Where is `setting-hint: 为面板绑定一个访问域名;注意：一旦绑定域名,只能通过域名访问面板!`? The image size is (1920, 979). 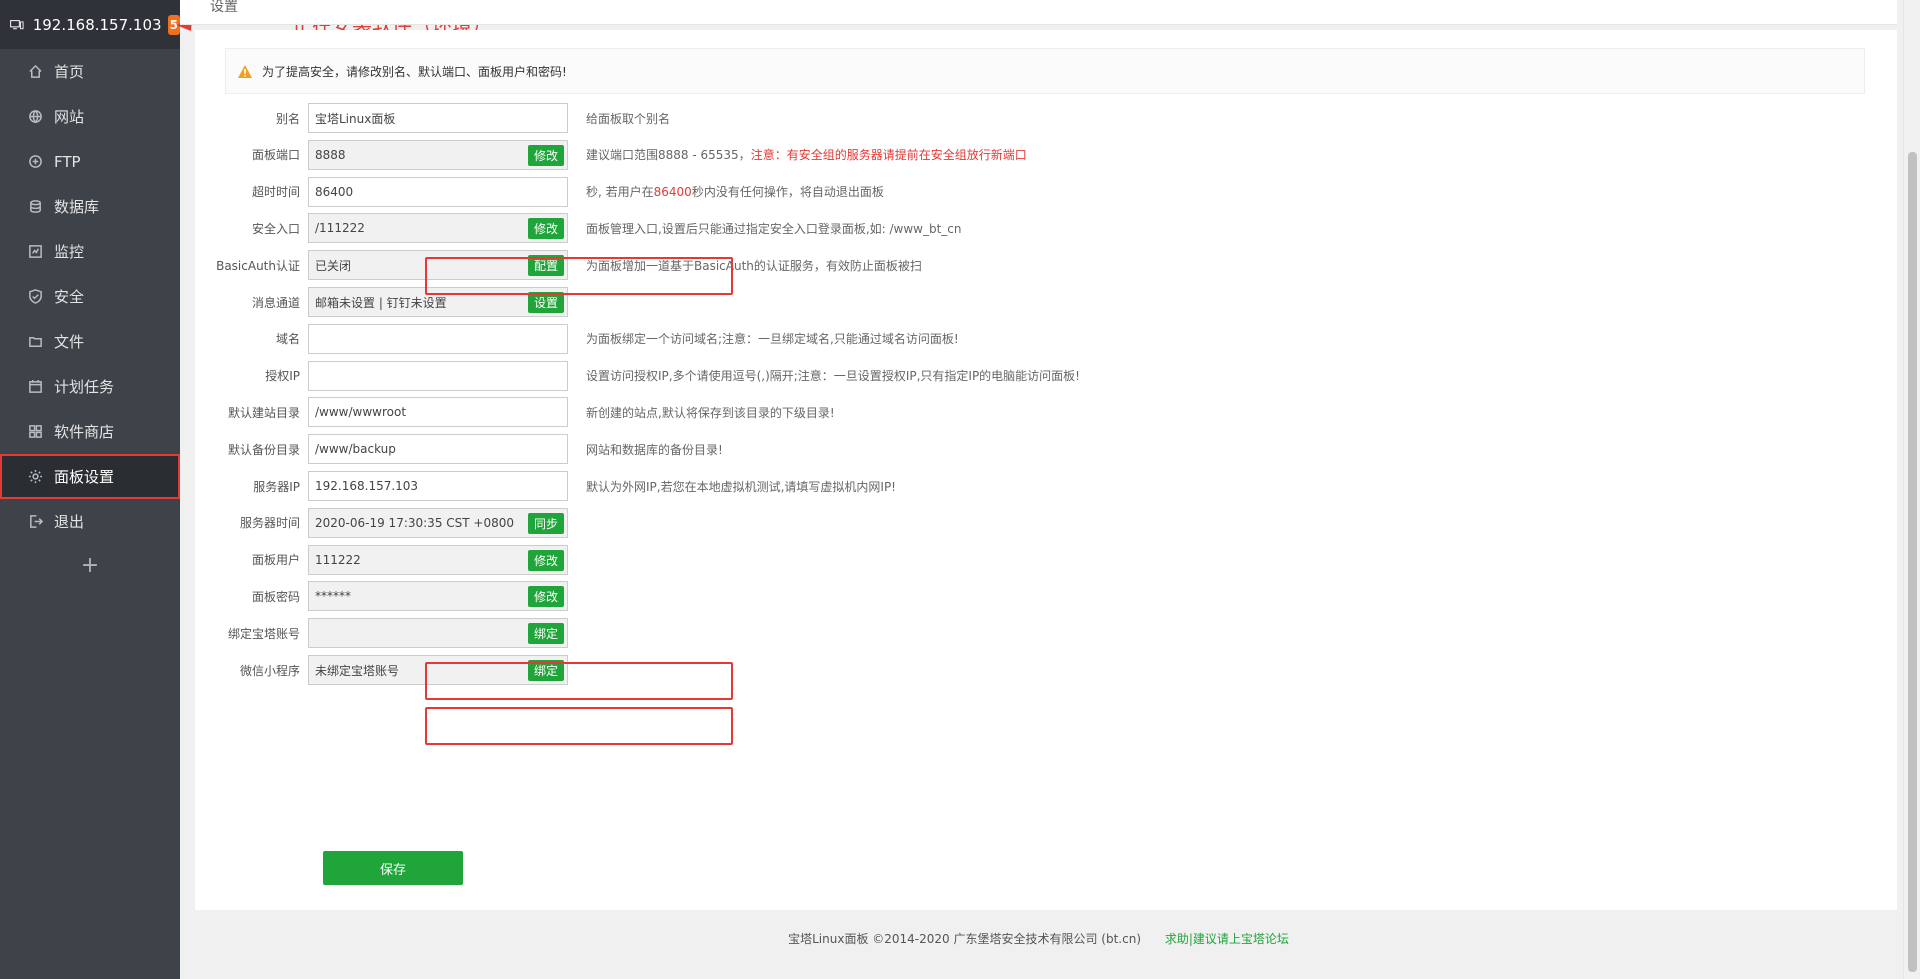 setting-hint: 为面板绑定一个访问域名;注意：一旦绑定域名,只能通过域名访问面板! is located at coordinates (772, 338).